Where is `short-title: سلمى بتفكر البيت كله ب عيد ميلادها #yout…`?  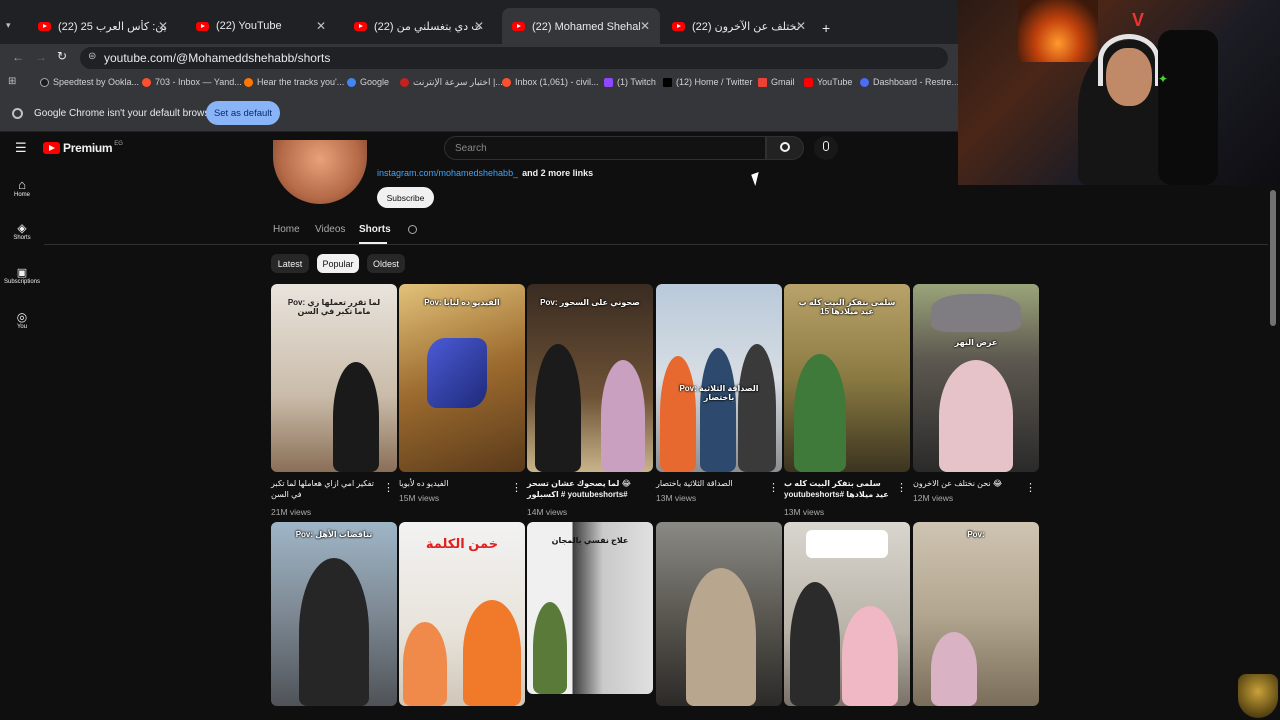 short-title: سلمى بتفكر البيت كله ب عيد ميلادها #yout… is located at coordinates (839, 489).